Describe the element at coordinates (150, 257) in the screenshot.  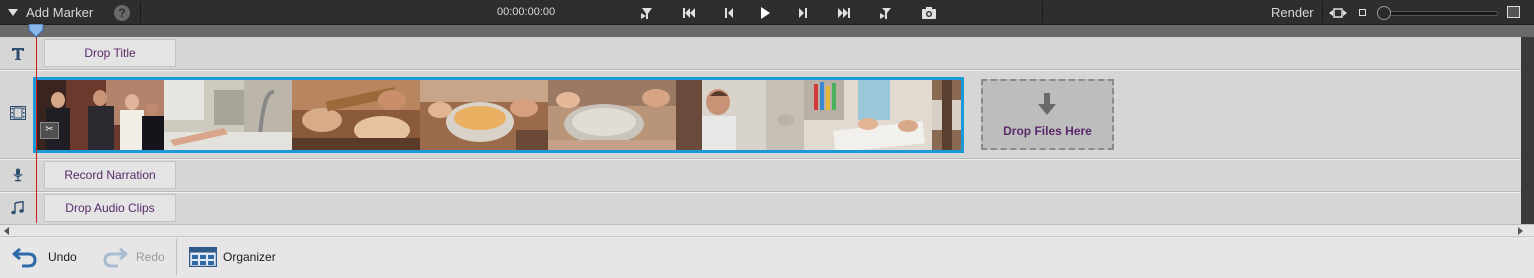
I see `redo-label: Redo` at that location.